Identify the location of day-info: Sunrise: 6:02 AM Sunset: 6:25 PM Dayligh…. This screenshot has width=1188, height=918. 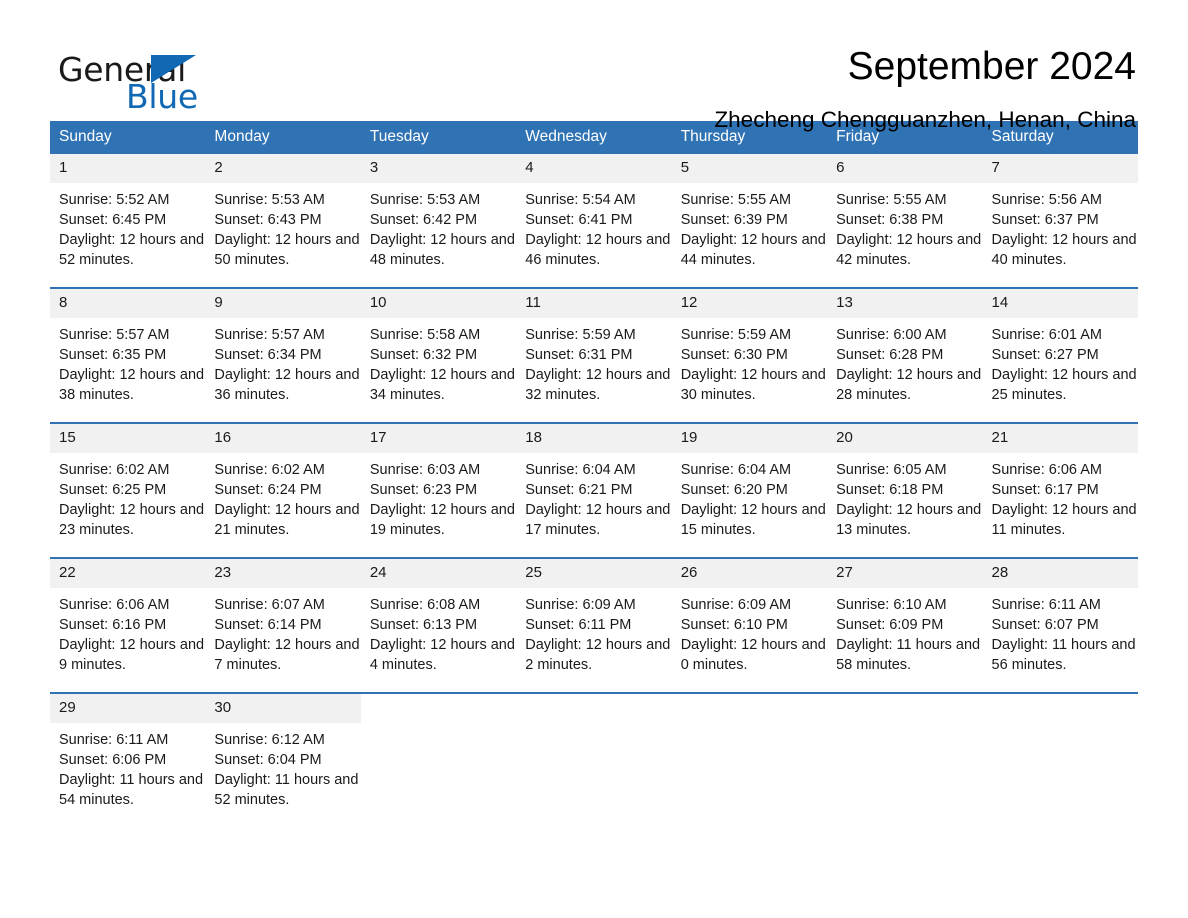
(127, 496).